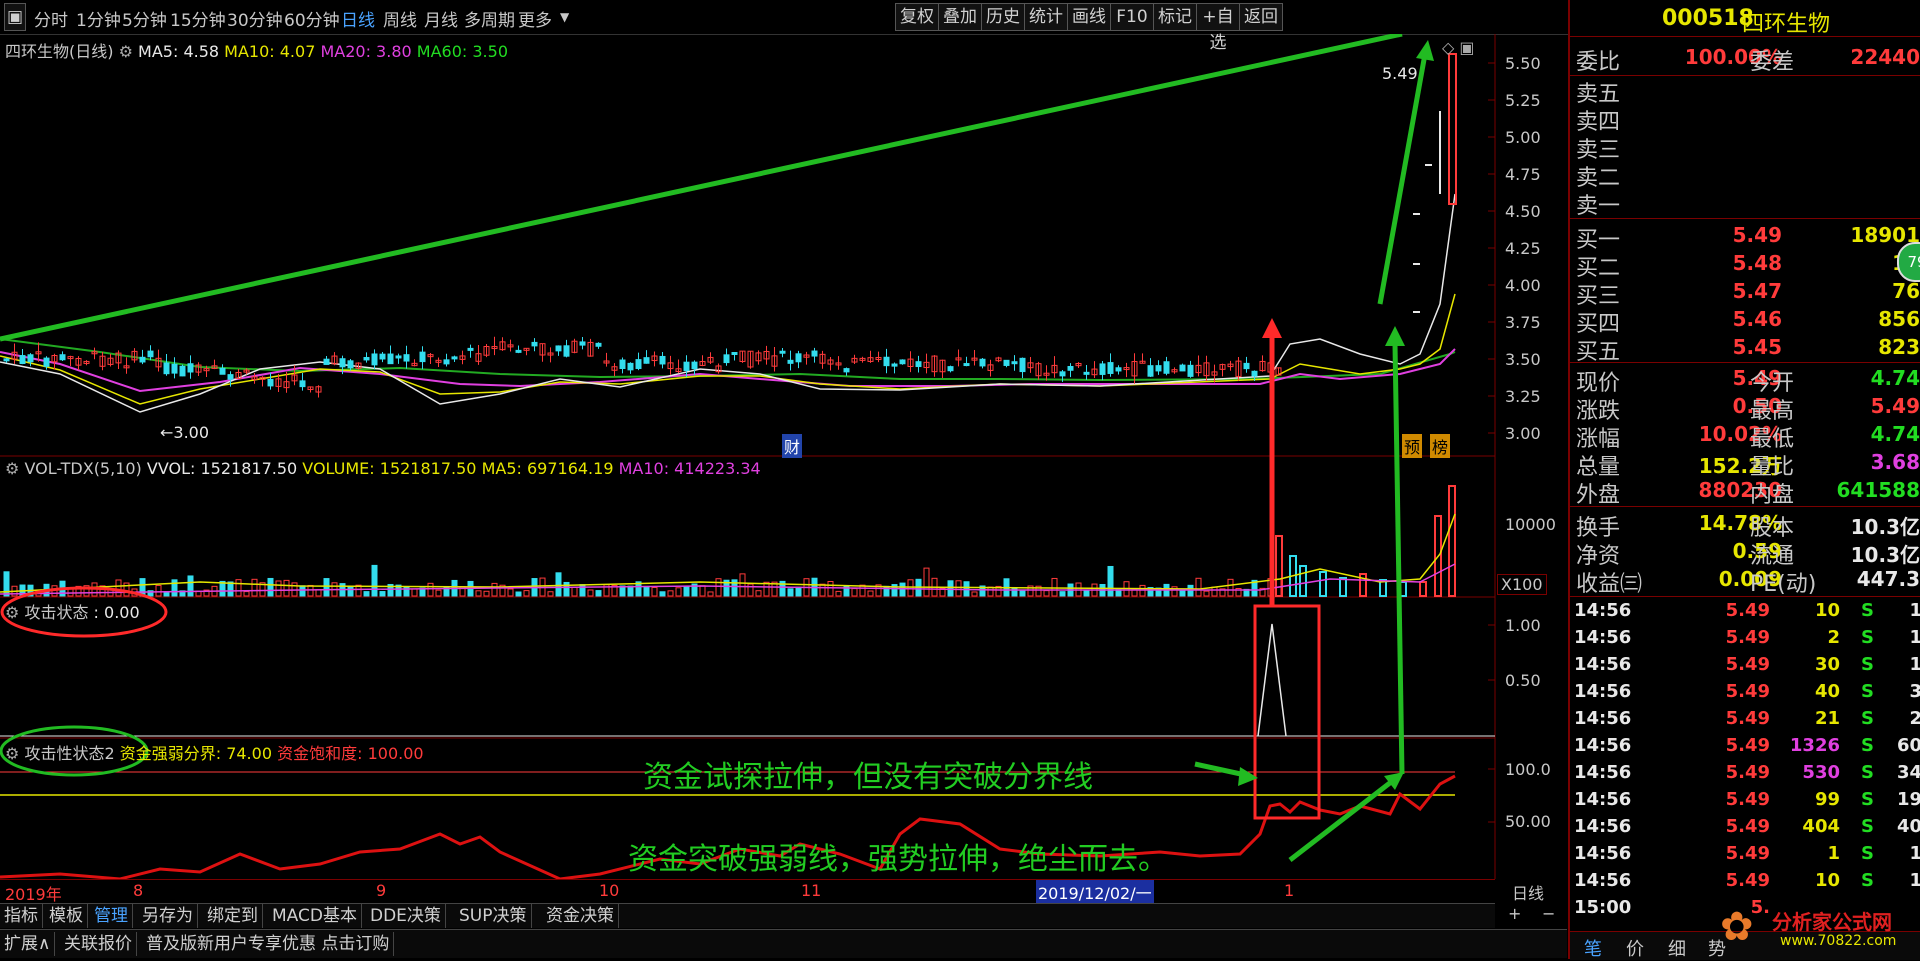 Image resolution: width=1920 pixels, height=961 pixels. What do you see at coordinates (441, 18) in the screenshot?
I see `period-monthly: 月线` at bounding box center [441, 18].